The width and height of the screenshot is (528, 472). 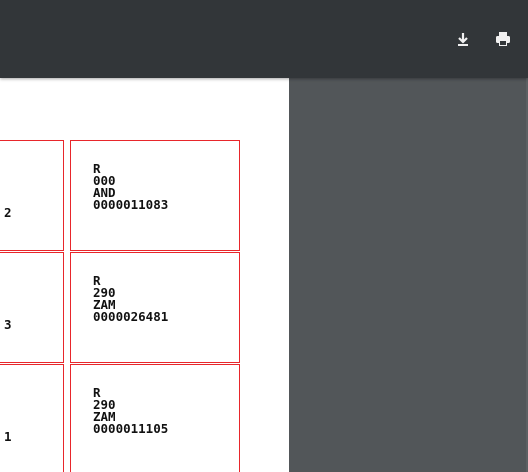 What do you see at coordinates (131, 428) in the screenshot?
I see `label-line-4: 0000011105` at bounding box center [131, 428].